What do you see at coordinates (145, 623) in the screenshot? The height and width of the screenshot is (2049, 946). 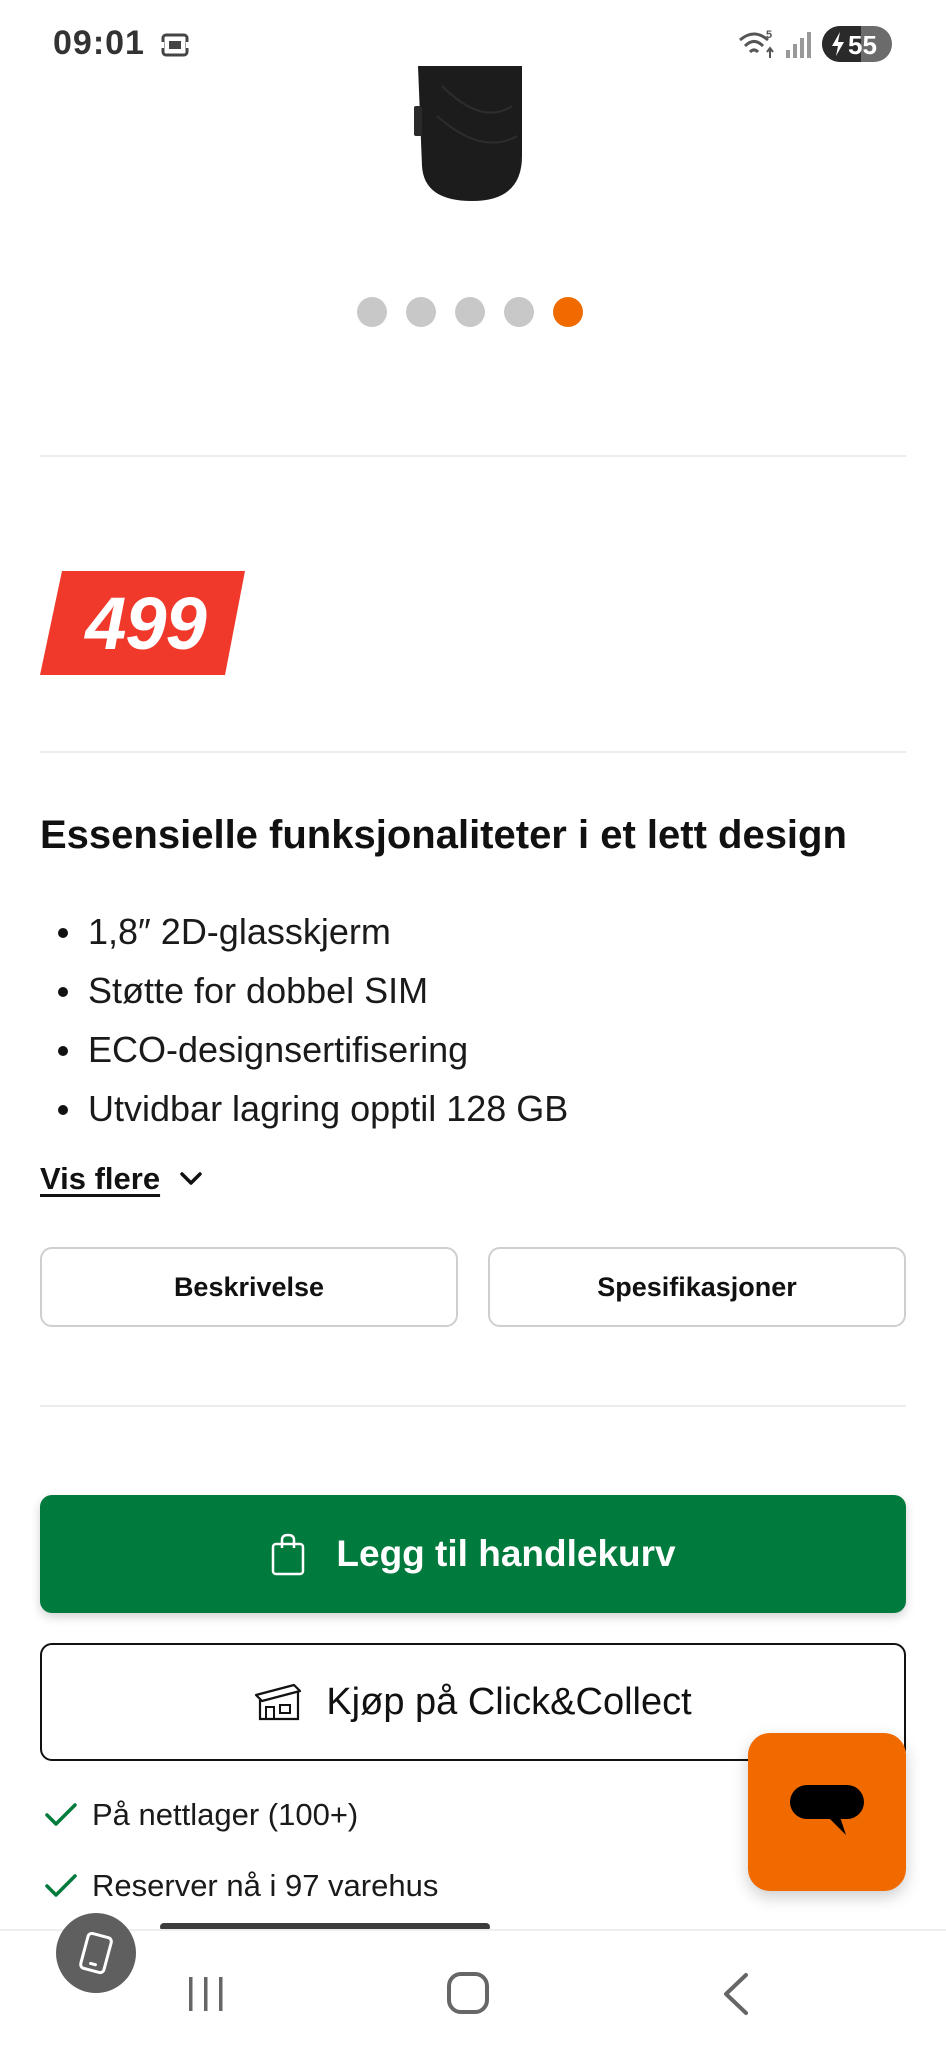 I see `price-value: 499` at bounding box center [145, 623].